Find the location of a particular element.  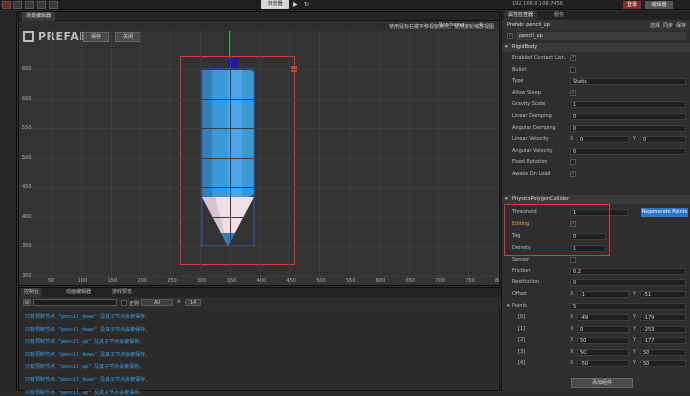

rigidbody-field: 1 is located at coordinates (628, 105).